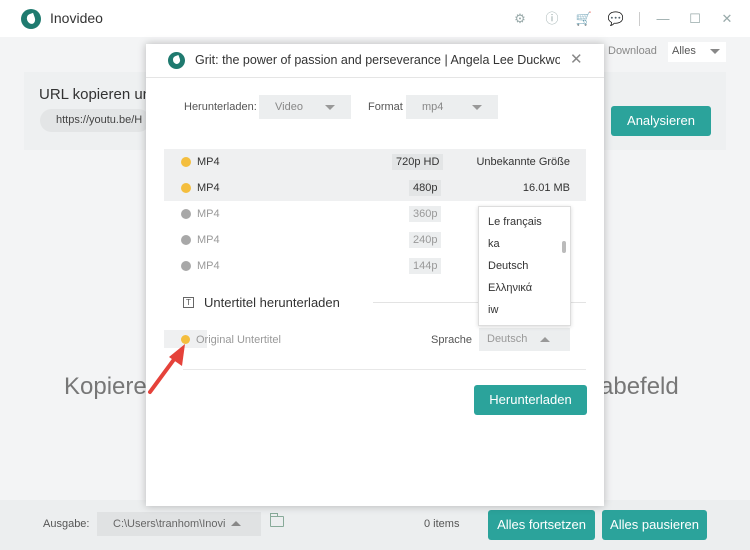 This screenshot has height=550, width=750. What do you see at coordinates (520, 19) in the screenshot?
I see `settings-icon: ⚙` at bounding box center [520, 19].